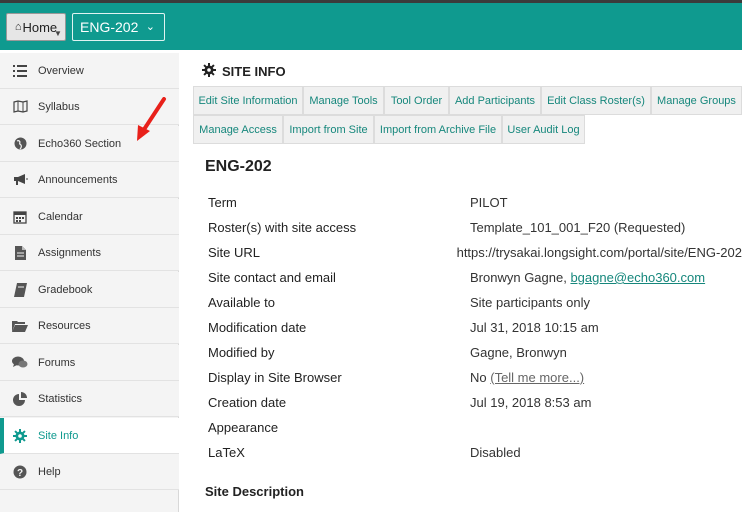 This screenshot has width=742, height=512. I want to click on info-label: Available to, so click(241, 302).